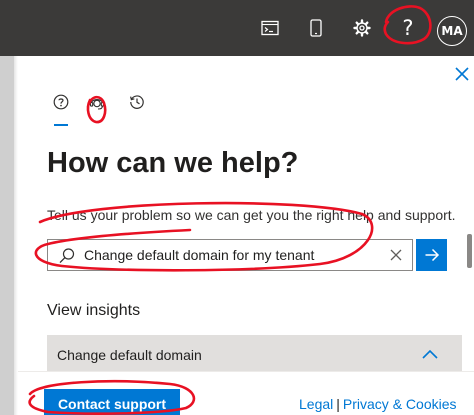 This screenshot has width=474, height=415. Describe the element at coordinates (97, 111) in the screenshot. I see `tab-agent` at that location.